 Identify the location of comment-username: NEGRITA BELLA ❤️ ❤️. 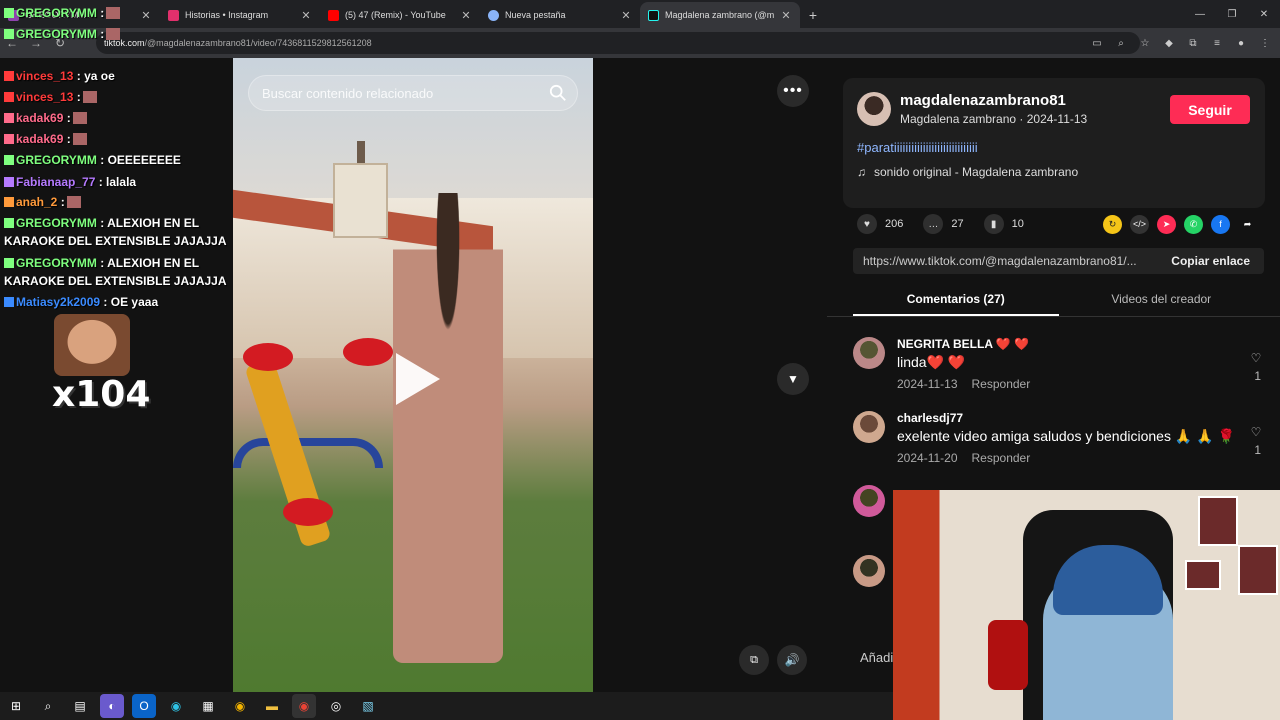
(963, 344).